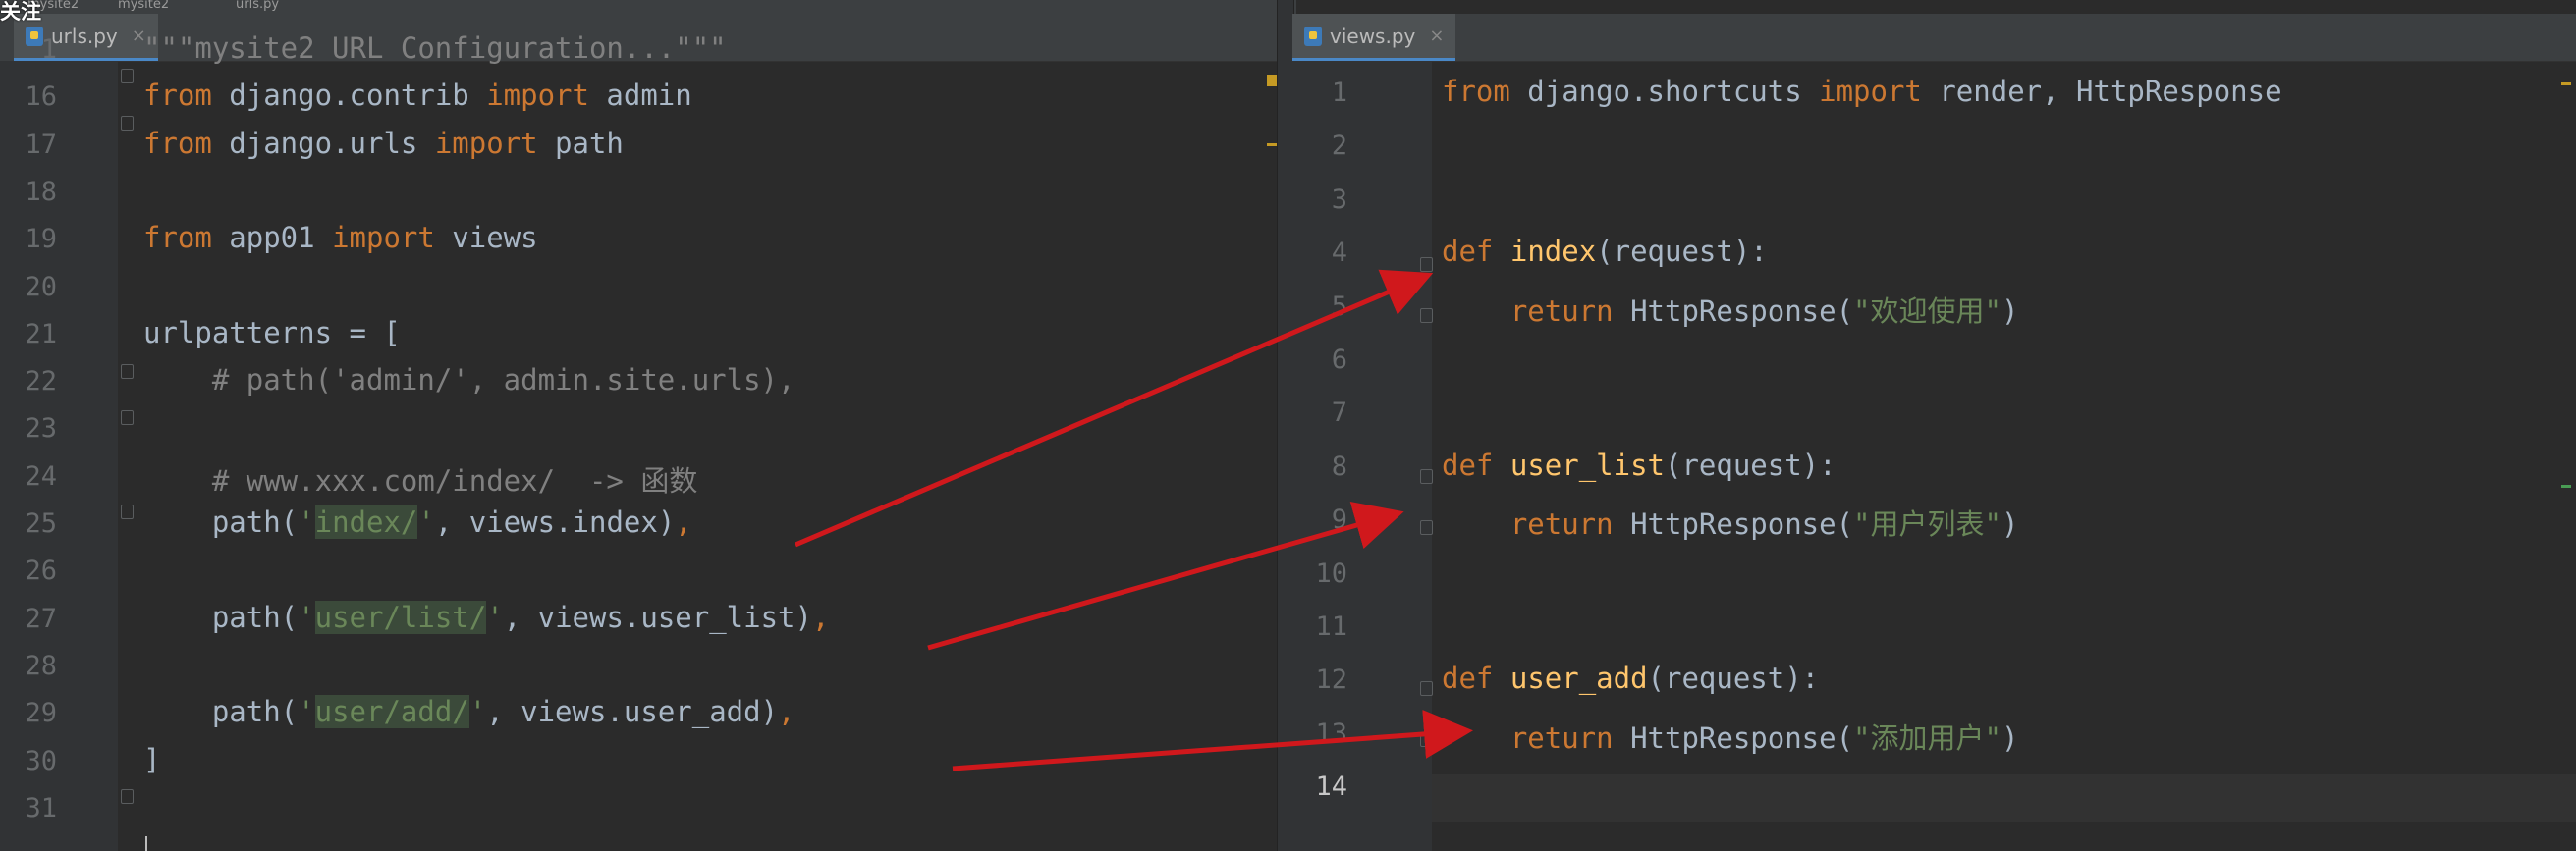 This screenshot has width=2576, height=851. What do you see at coordinates (20, 12) in the screenshot?
I see `watermark-text: 关注` at bounding box center [20, 12].